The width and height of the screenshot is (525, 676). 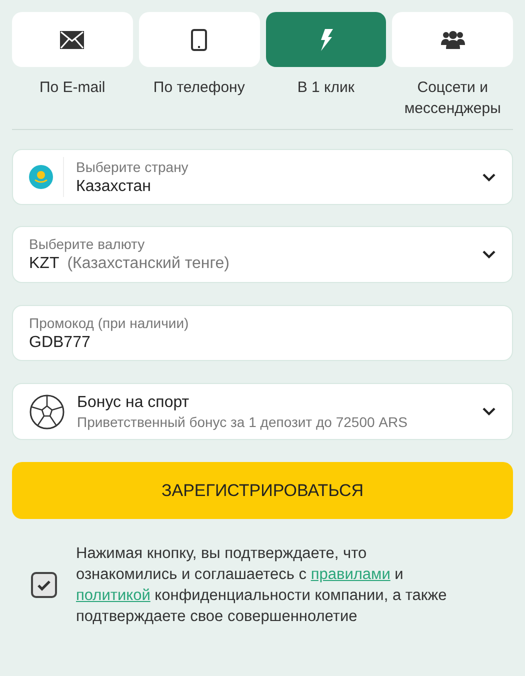 I want to click on country-select: Выберите страну Казахстан, so click(x=262, y=177).